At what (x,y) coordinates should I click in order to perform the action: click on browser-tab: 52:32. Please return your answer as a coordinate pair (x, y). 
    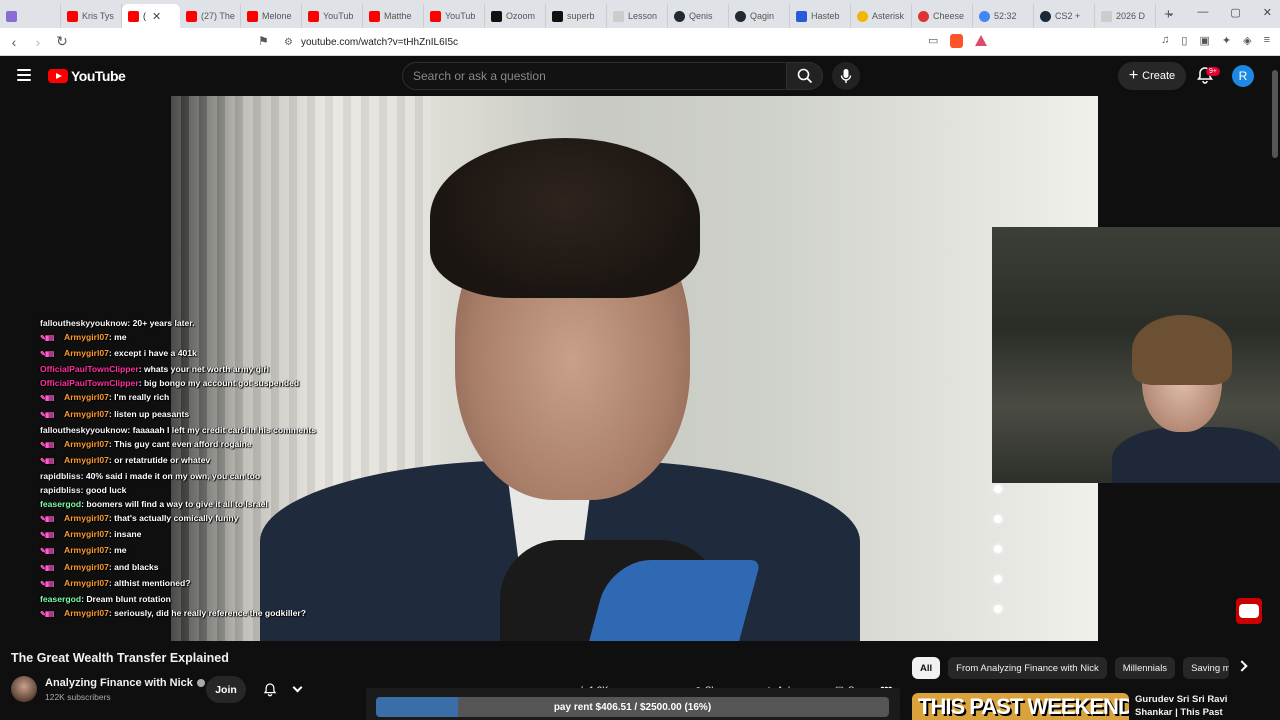
    Looking at the image, I should click on (1003, 16).